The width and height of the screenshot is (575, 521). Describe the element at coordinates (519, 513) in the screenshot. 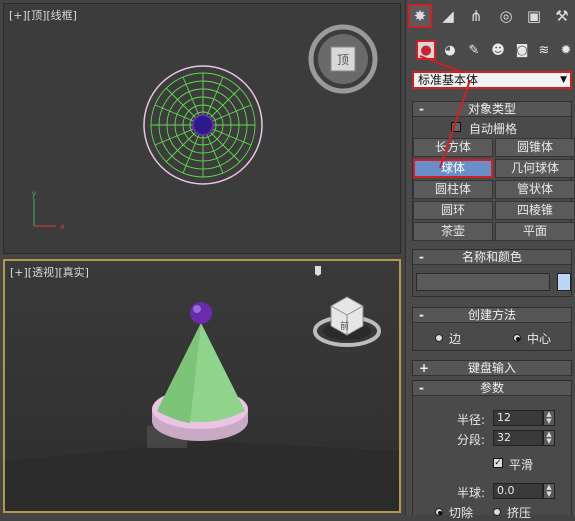

I see `squash-label: 挤压` at that location.